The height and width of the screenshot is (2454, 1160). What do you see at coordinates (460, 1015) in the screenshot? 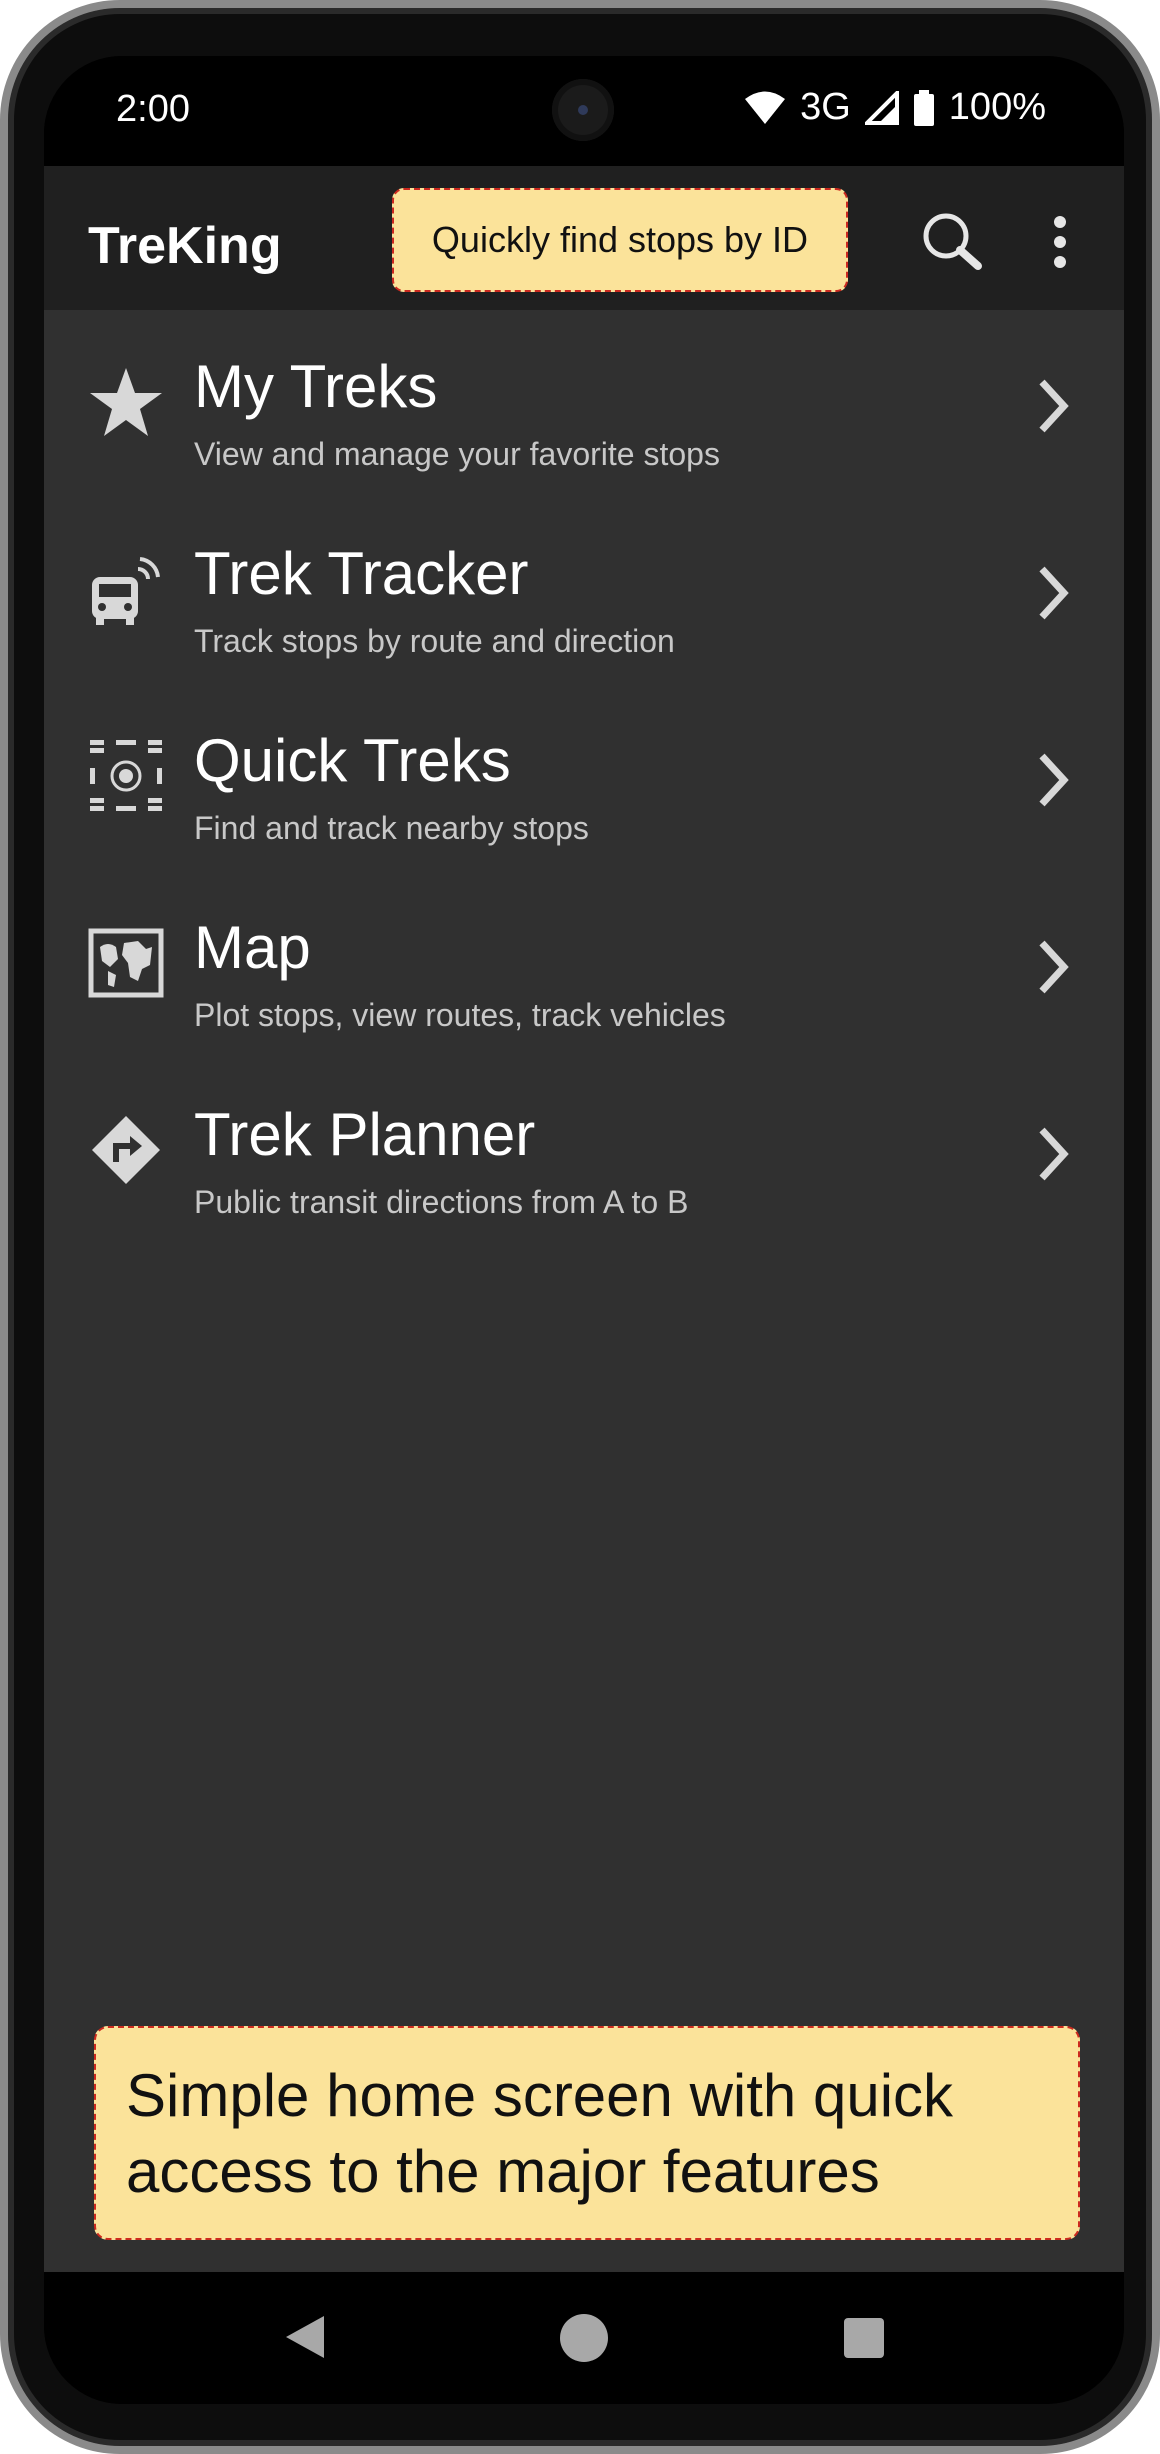
I see `menu-item-subtitle: Plot stops, view routes, track vehicles` at bounding box center [460, 1015].